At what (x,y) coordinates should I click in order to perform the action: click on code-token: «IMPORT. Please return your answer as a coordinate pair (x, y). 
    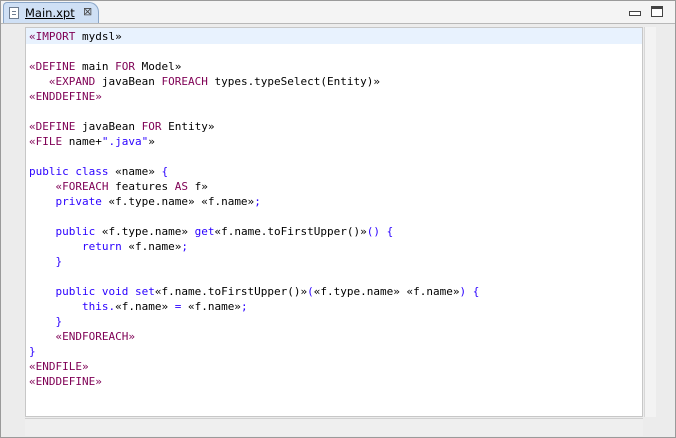
    Looking at the image, I should click on (52, 36).